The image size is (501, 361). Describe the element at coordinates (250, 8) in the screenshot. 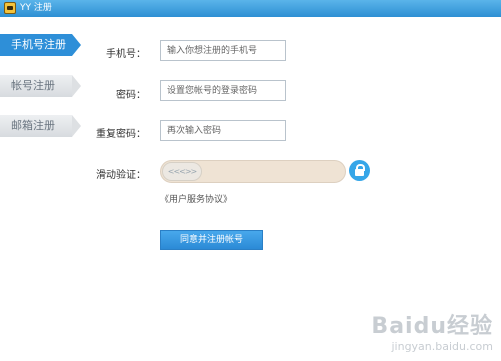

I see `title-bar: YY 注册` at that location.